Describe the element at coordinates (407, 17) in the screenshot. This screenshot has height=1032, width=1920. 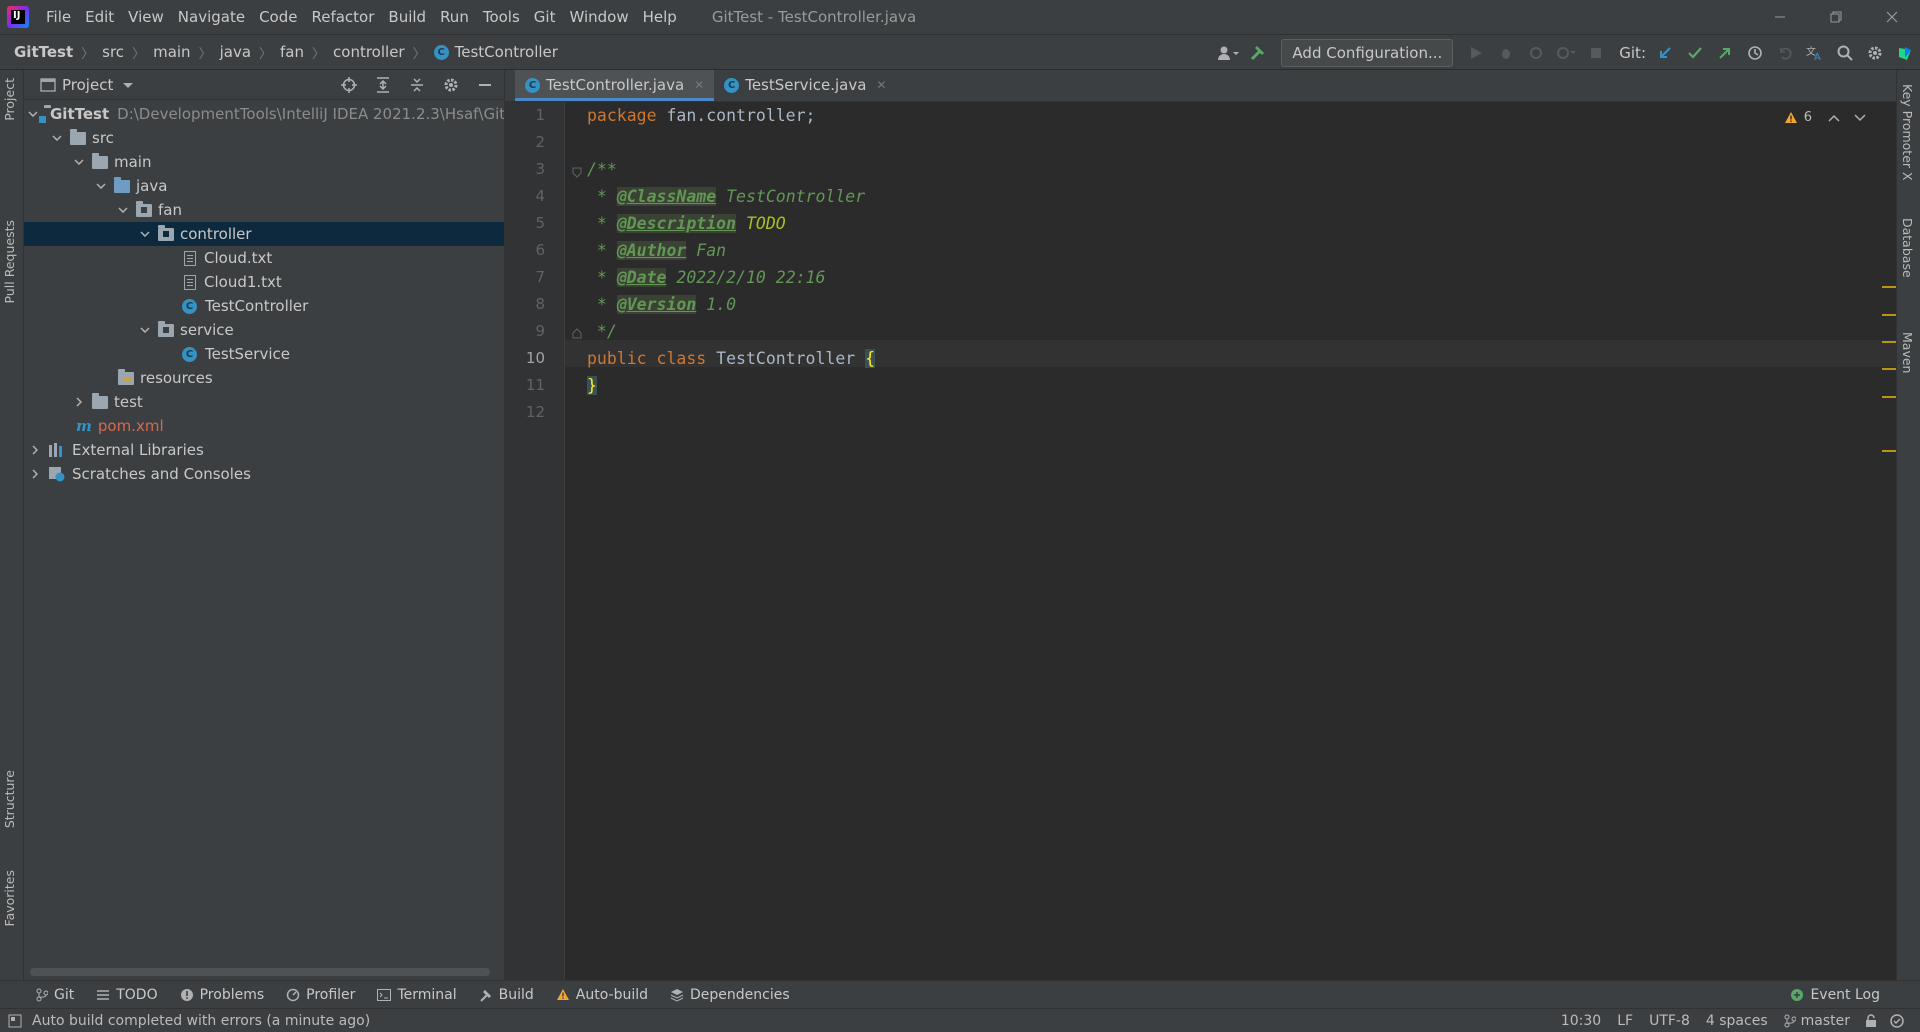
I see `menu-build: Build` at that location.